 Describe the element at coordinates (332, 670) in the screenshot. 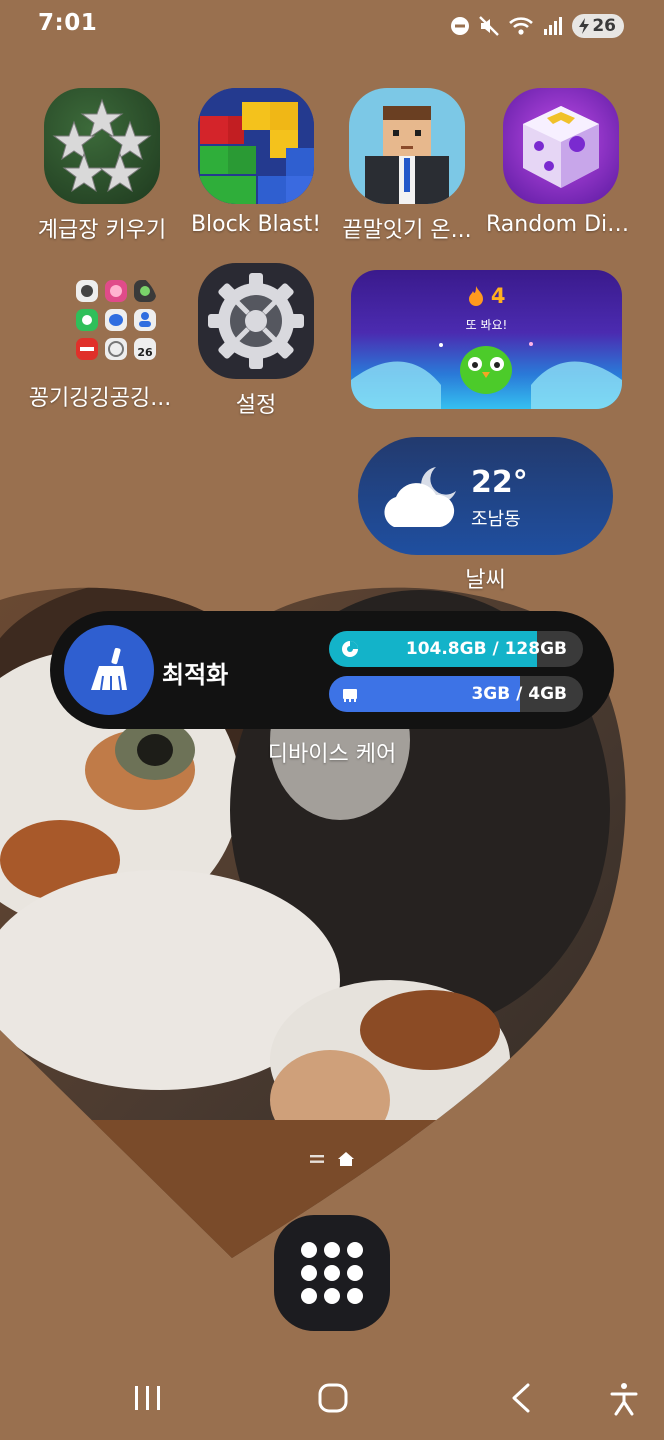

I see `device-care-widget: 최적화 104.8GB / 128GB 3GB / 4GB` at that location.